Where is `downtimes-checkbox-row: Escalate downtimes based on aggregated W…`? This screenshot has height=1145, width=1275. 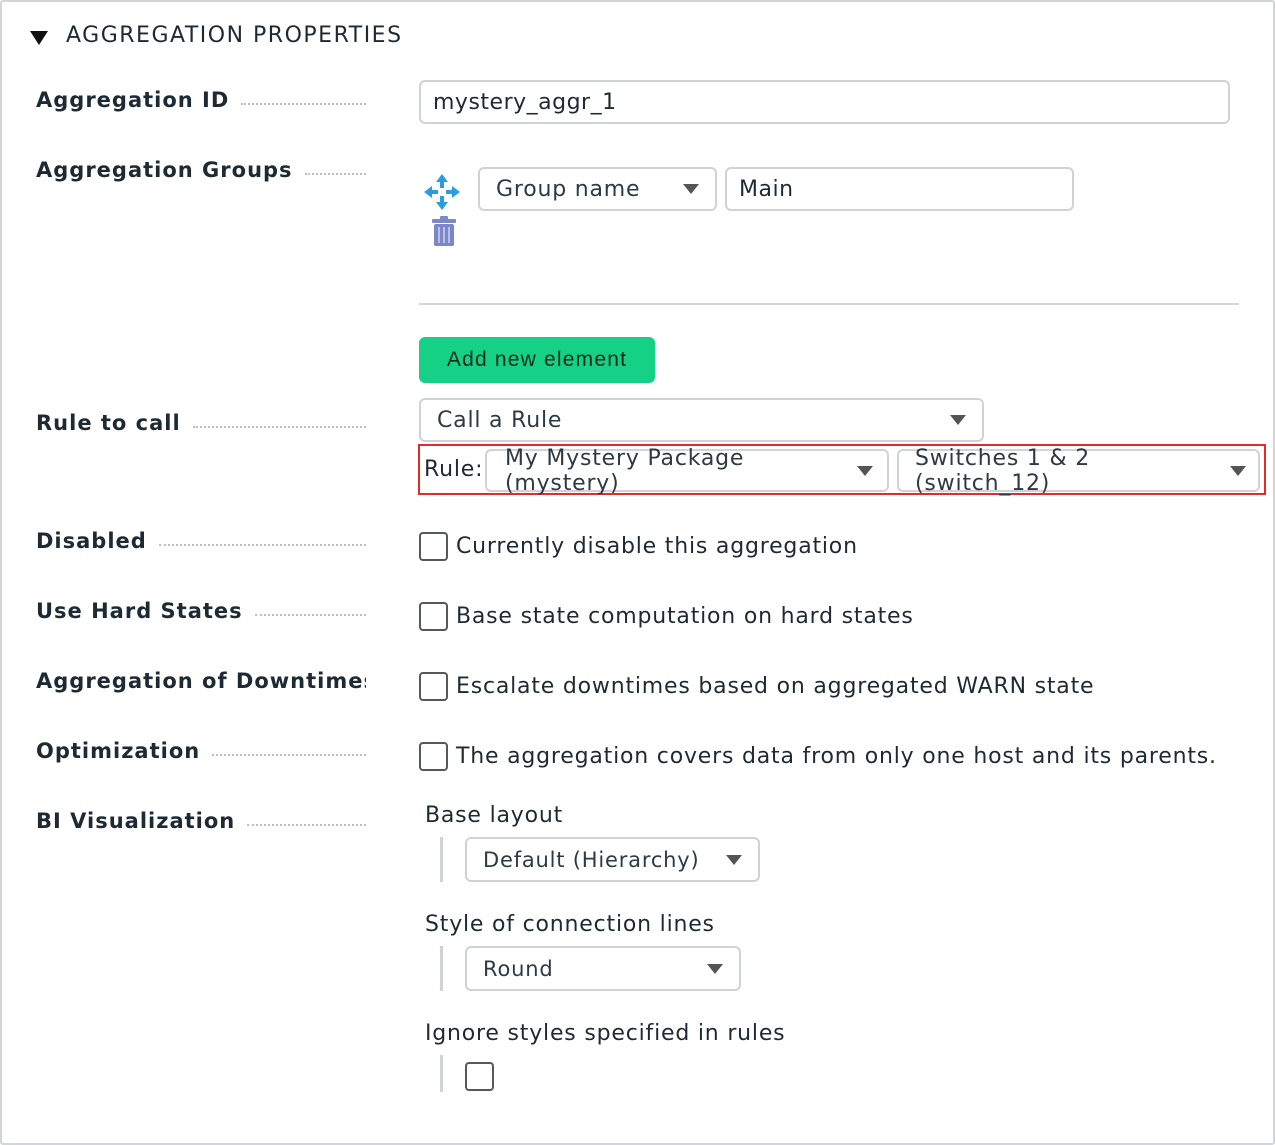 downtimes-checkbox-row: Escalate downtimes based on aggregated W… is located at coordinates (756, 686).